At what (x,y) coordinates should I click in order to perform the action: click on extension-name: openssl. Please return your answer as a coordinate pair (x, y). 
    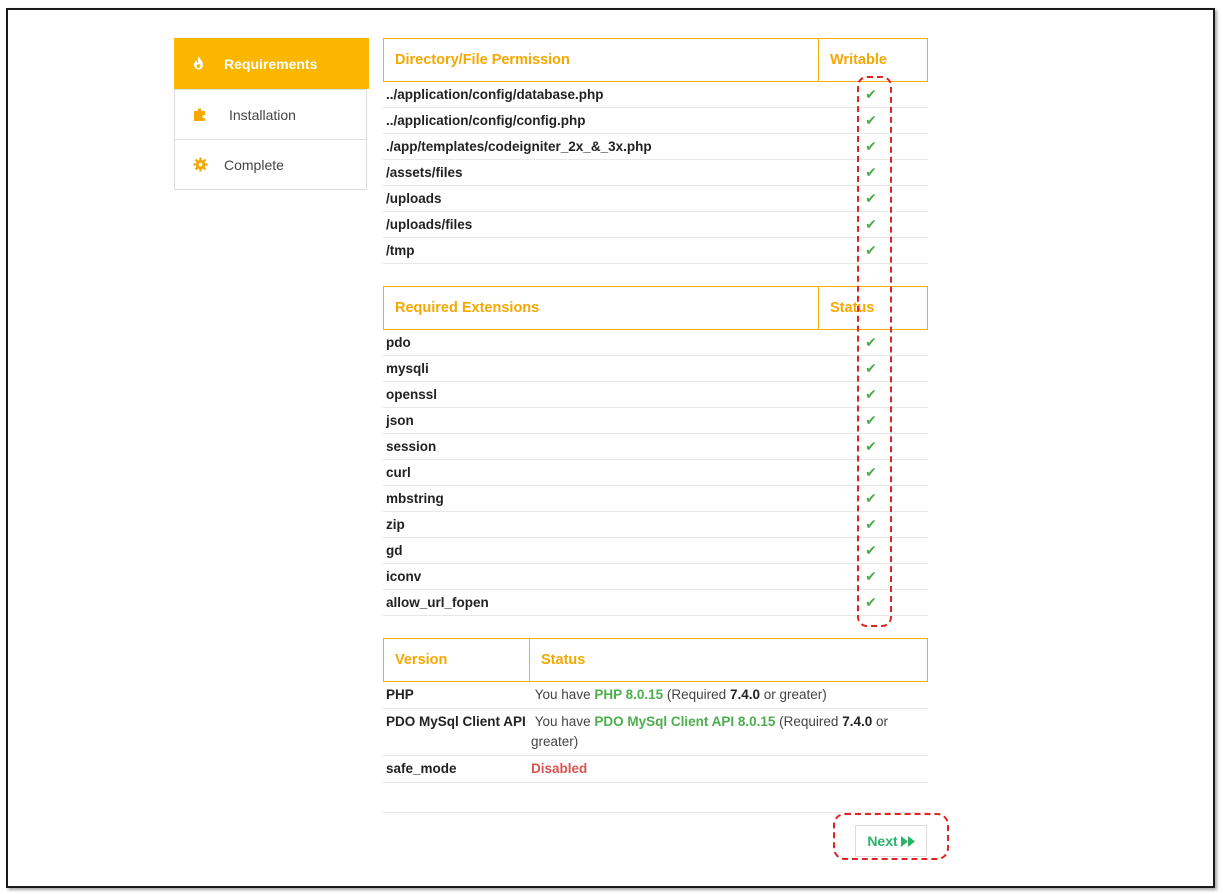
    Looking at the image, I should click on (412, 394).